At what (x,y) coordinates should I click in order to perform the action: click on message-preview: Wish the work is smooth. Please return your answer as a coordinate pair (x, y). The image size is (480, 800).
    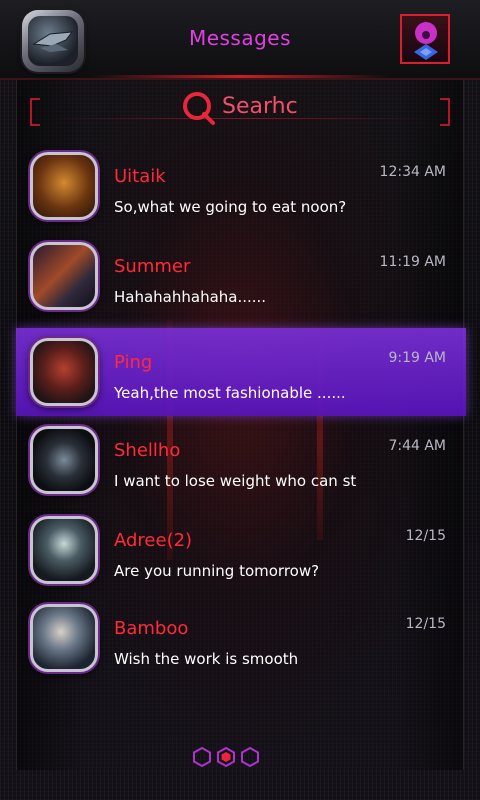
    Looking at the image, I should click on (206, 659).